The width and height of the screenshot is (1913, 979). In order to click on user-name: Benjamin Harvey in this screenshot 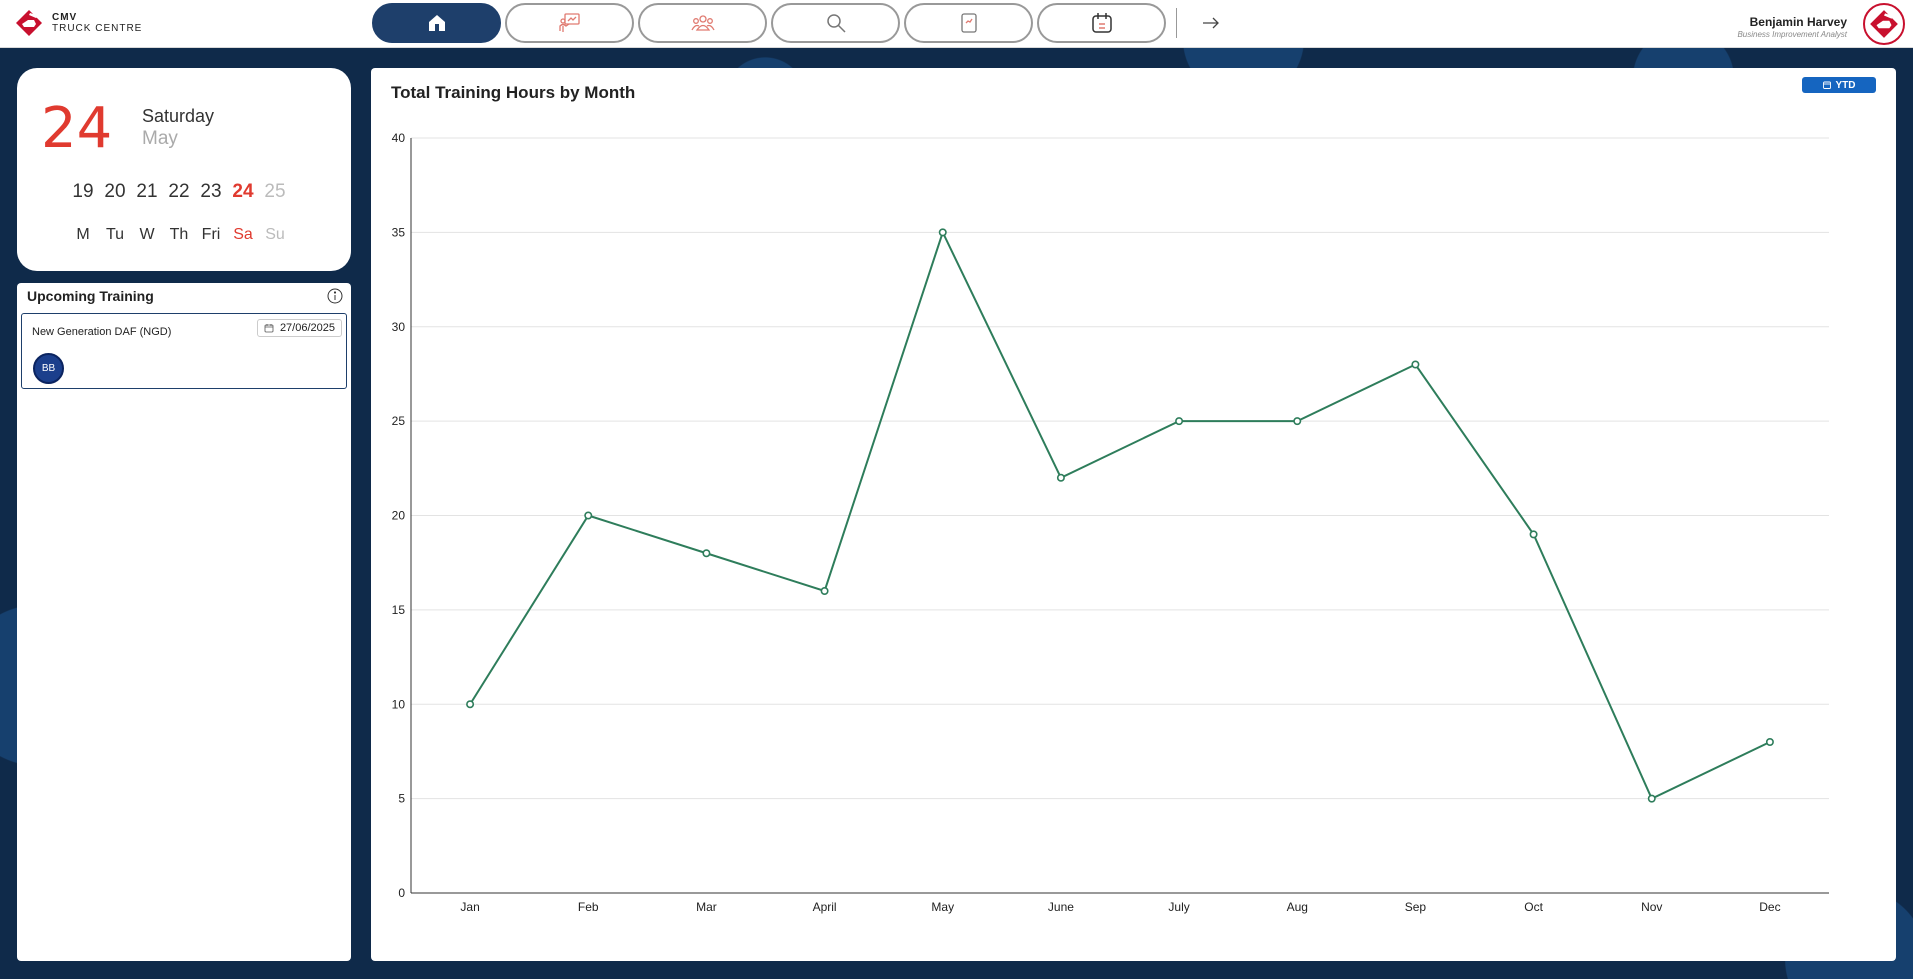, I will do `click(1798, 22)`.